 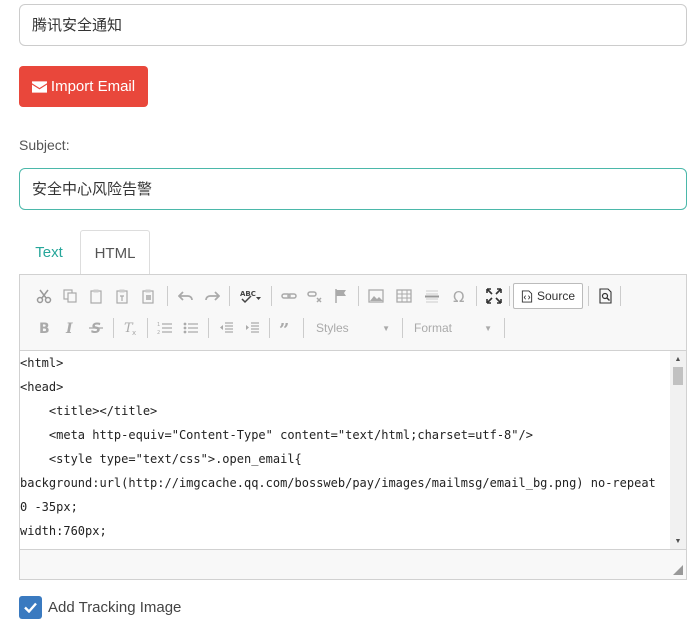 I want to click on editor-tabs: Text HTML, so click(x=353, y=252).